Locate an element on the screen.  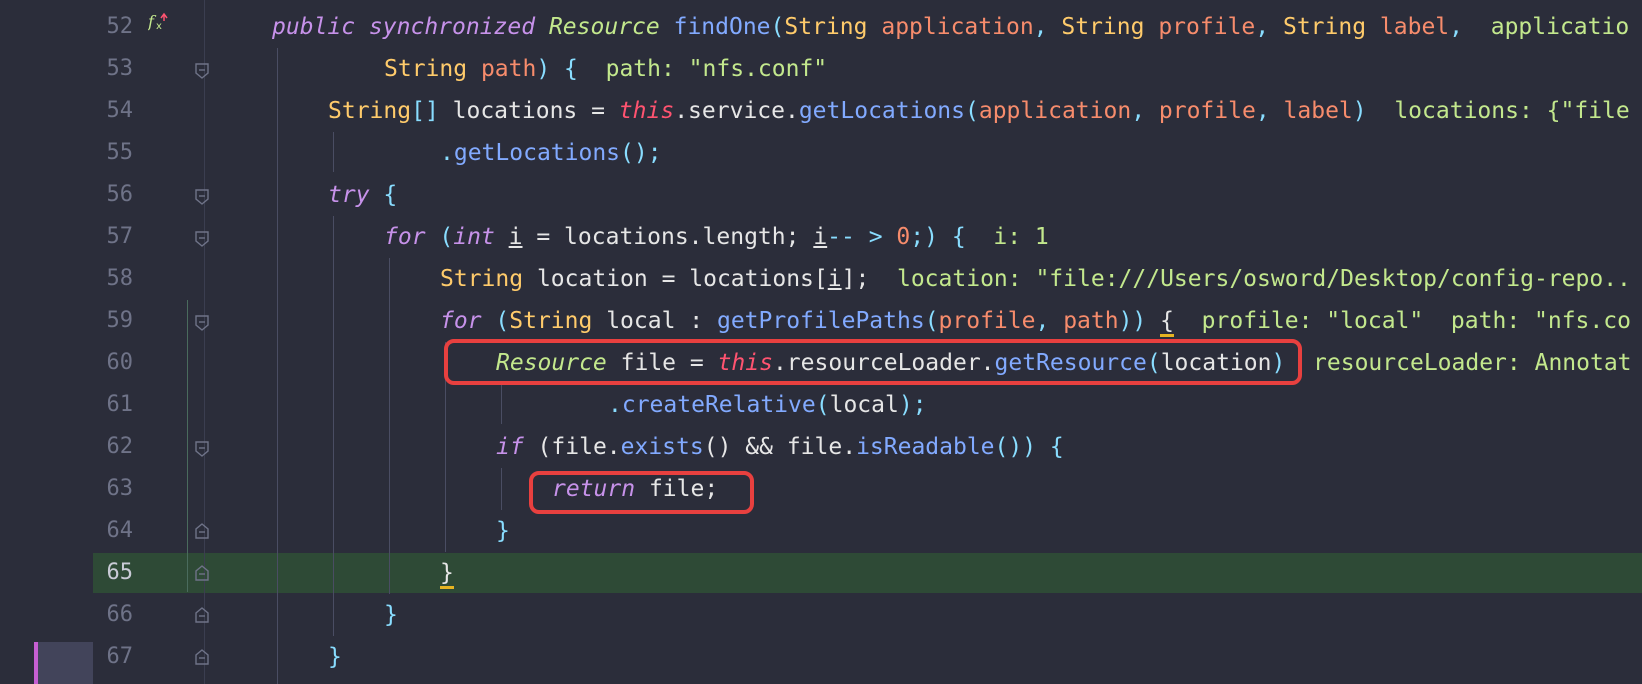
code-token: = locations.length; is located at coordinates (668, 237).